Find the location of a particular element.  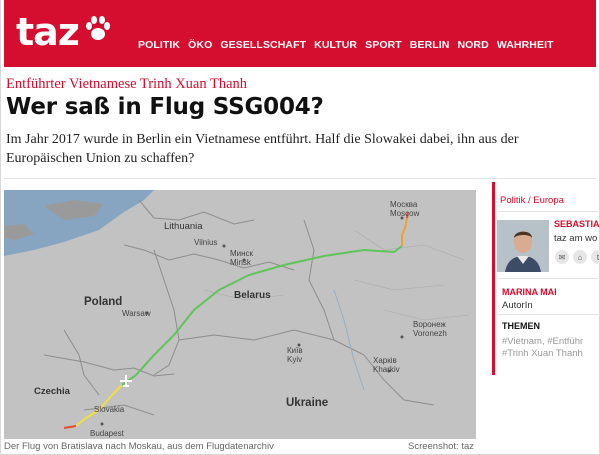

second-author-link: MARINA MAI is located at coordinates (529, 292).